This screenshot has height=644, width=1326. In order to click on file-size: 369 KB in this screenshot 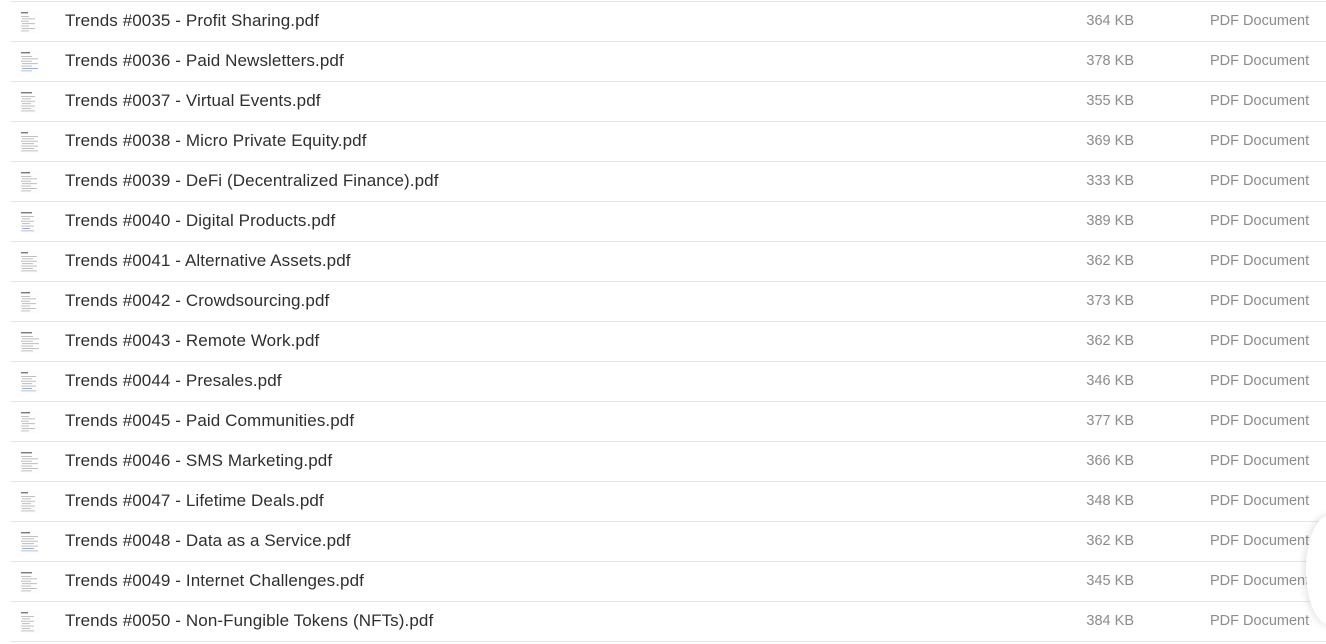, I will do `click(1110, 141)`.